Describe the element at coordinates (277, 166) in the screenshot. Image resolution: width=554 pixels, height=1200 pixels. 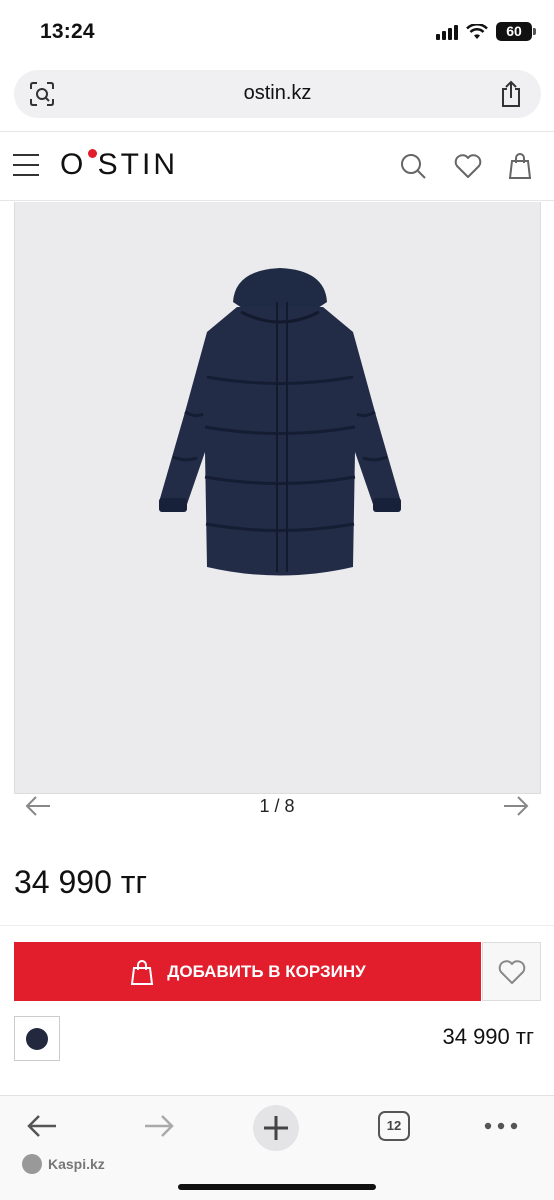
I see `site-header: O STIN` at that location.